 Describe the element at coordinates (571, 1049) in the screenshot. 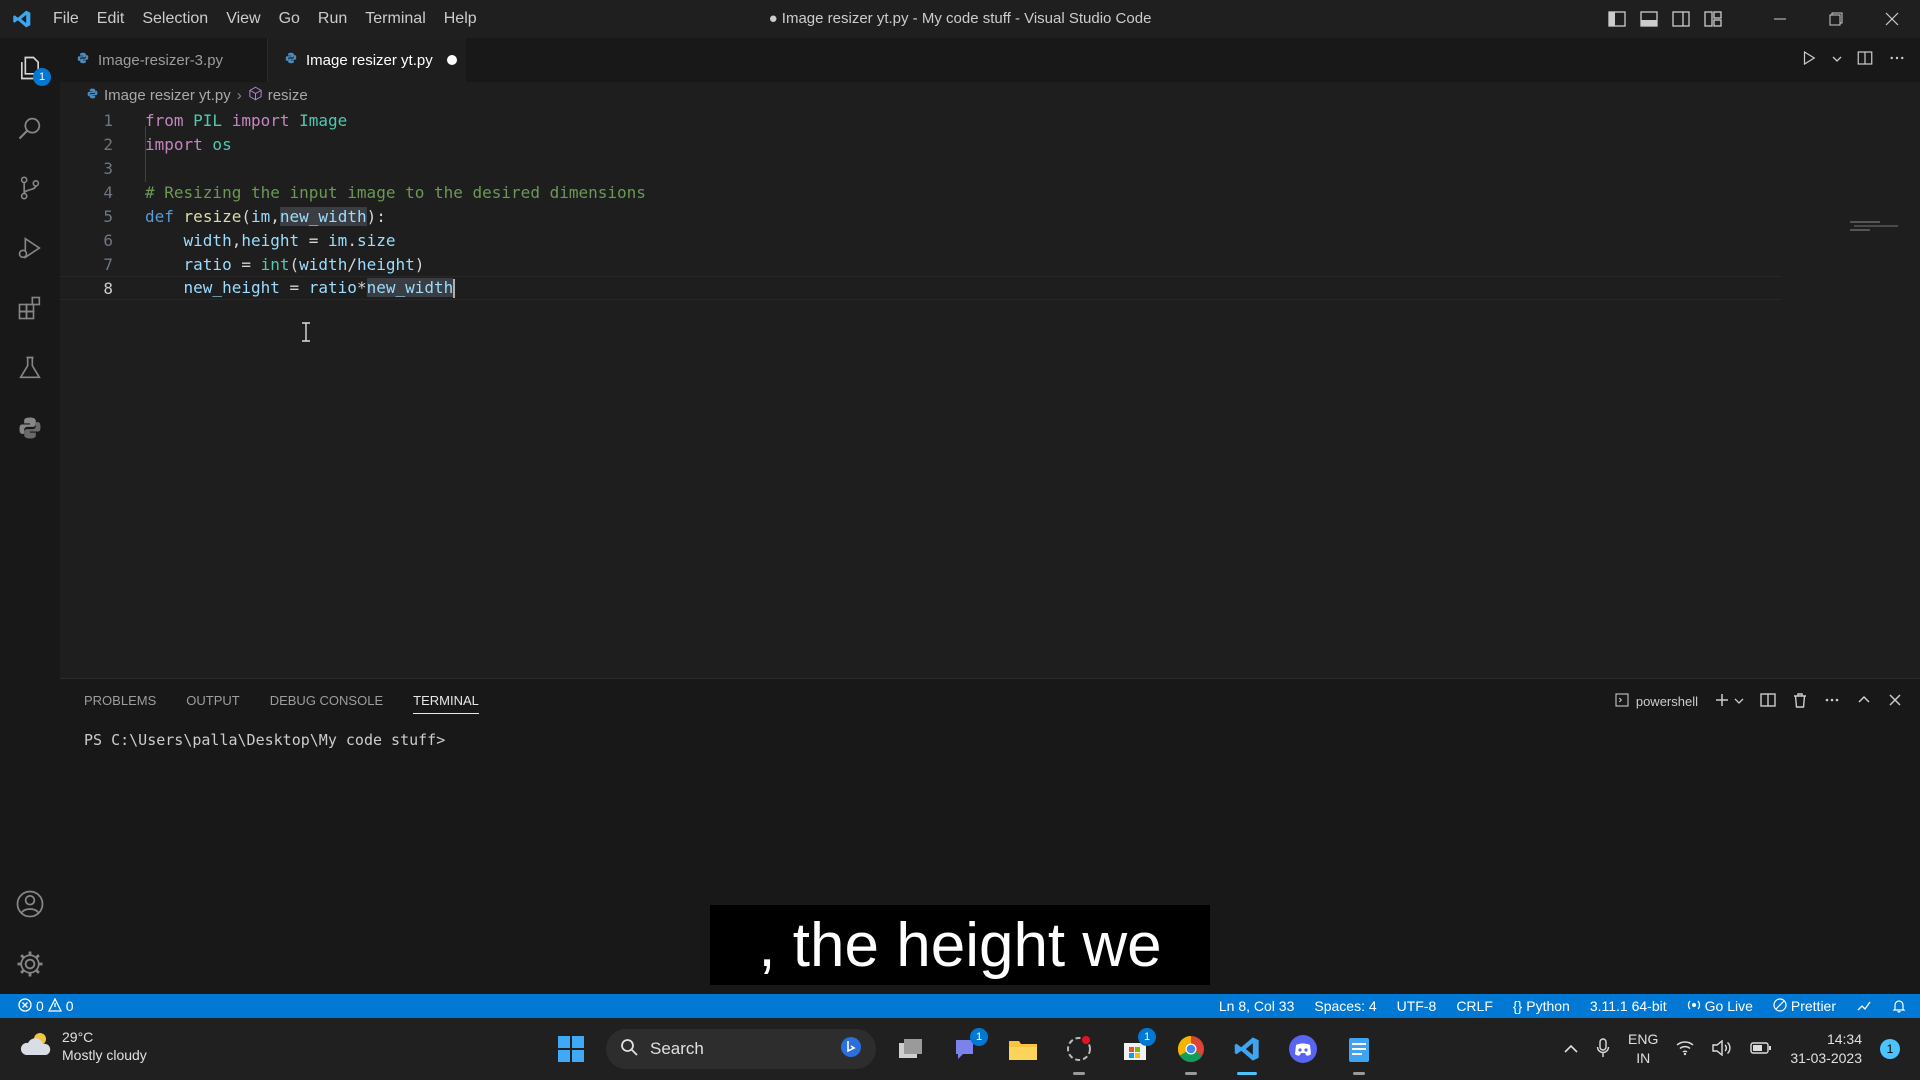

I see `windows-start-icon` at that location.